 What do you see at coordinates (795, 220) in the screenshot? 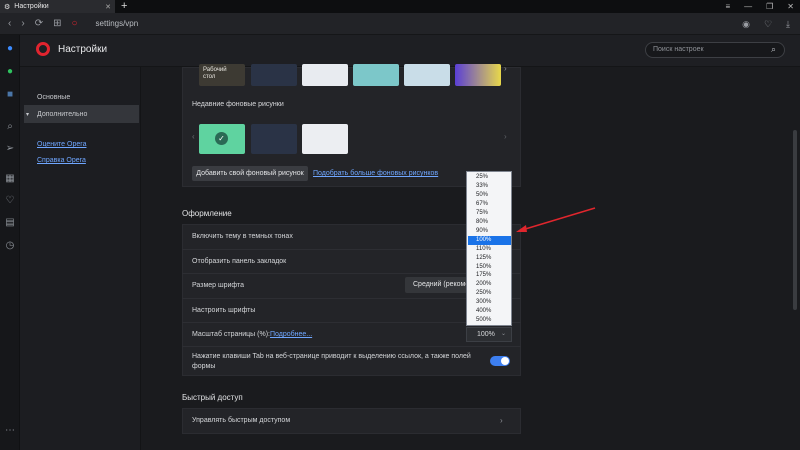
I see `scrollbar` at bounding box center [795, 220].